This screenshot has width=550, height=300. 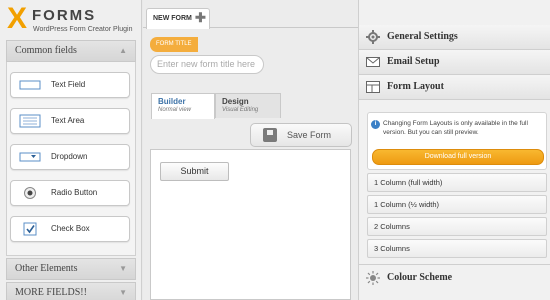 What do you see at coordinates (457, 226) in the screenshot?
I see `layout-option-2col: 2 Columns` at bounding box center [457, 226].